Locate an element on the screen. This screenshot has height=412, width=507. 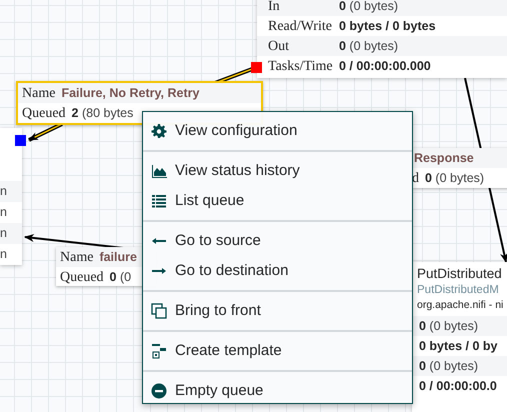
output-port-handle is located at coordinates (256, 67).